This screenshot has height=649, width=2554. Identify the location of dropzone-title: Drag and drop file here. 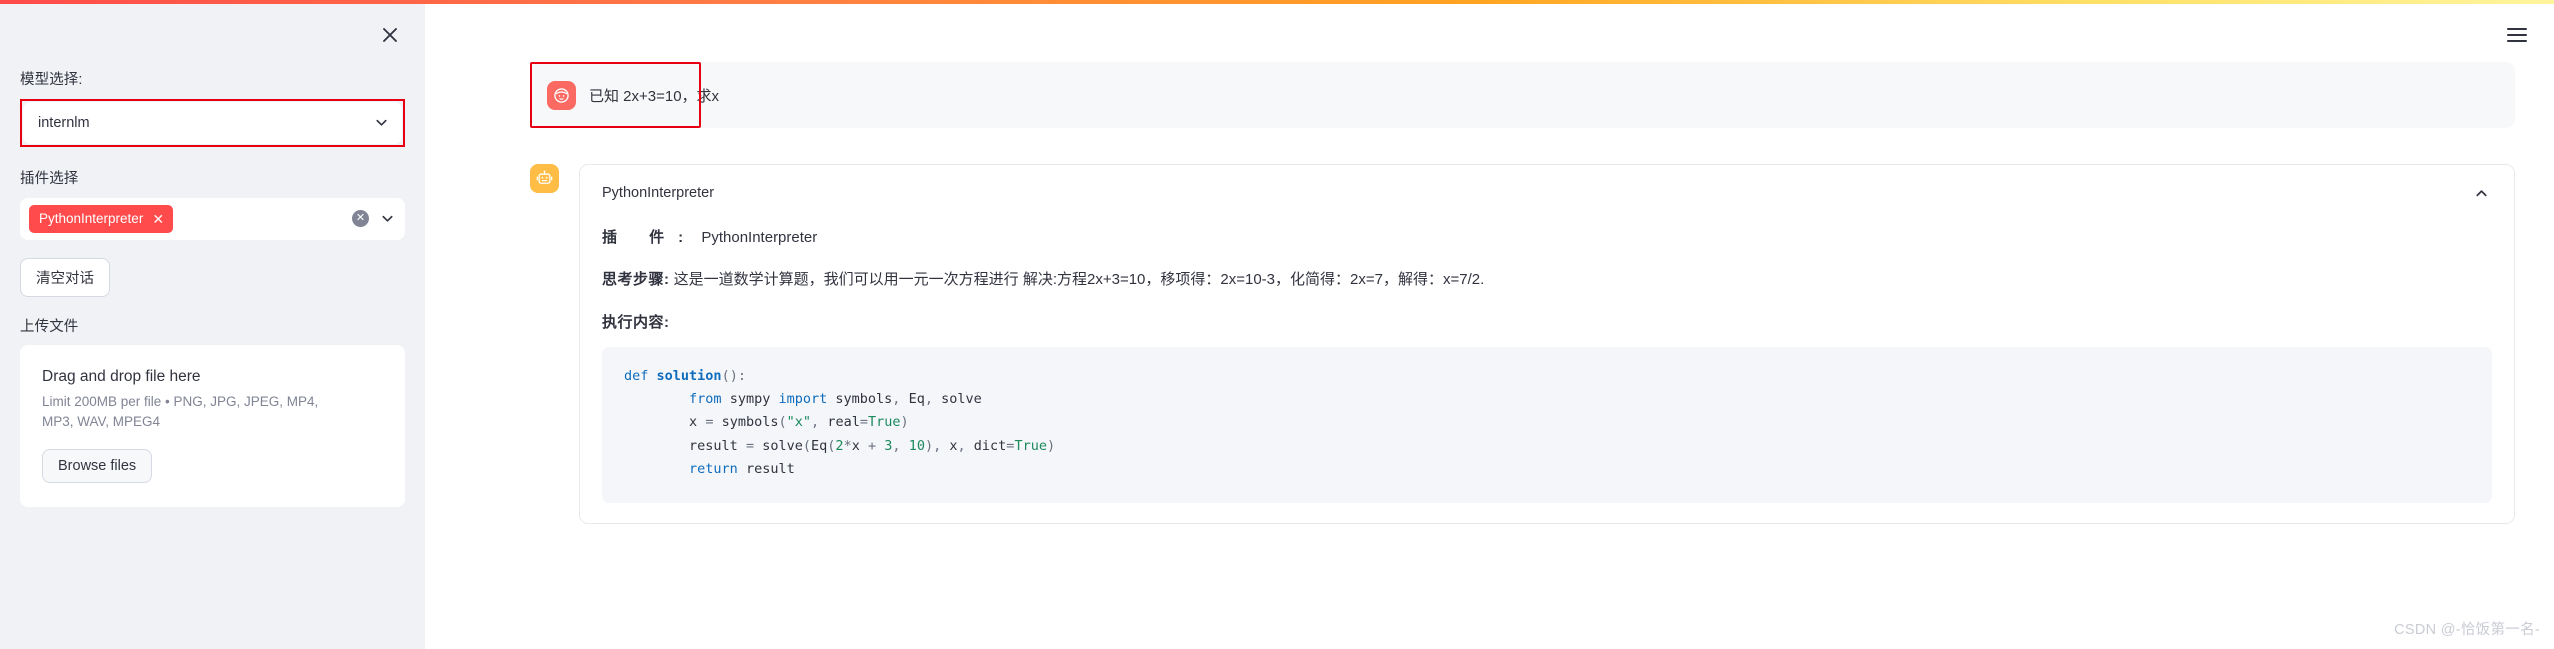
(121, 377).